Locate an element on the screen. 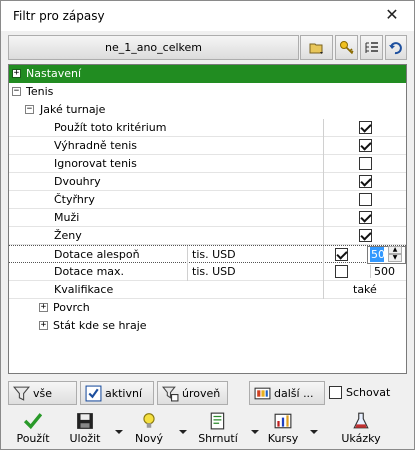 Image resolution: width=415 pixels, height=450 pixels. prop-row-kvalifikace: Kvalifikace také is located at coordinates (207, 290).